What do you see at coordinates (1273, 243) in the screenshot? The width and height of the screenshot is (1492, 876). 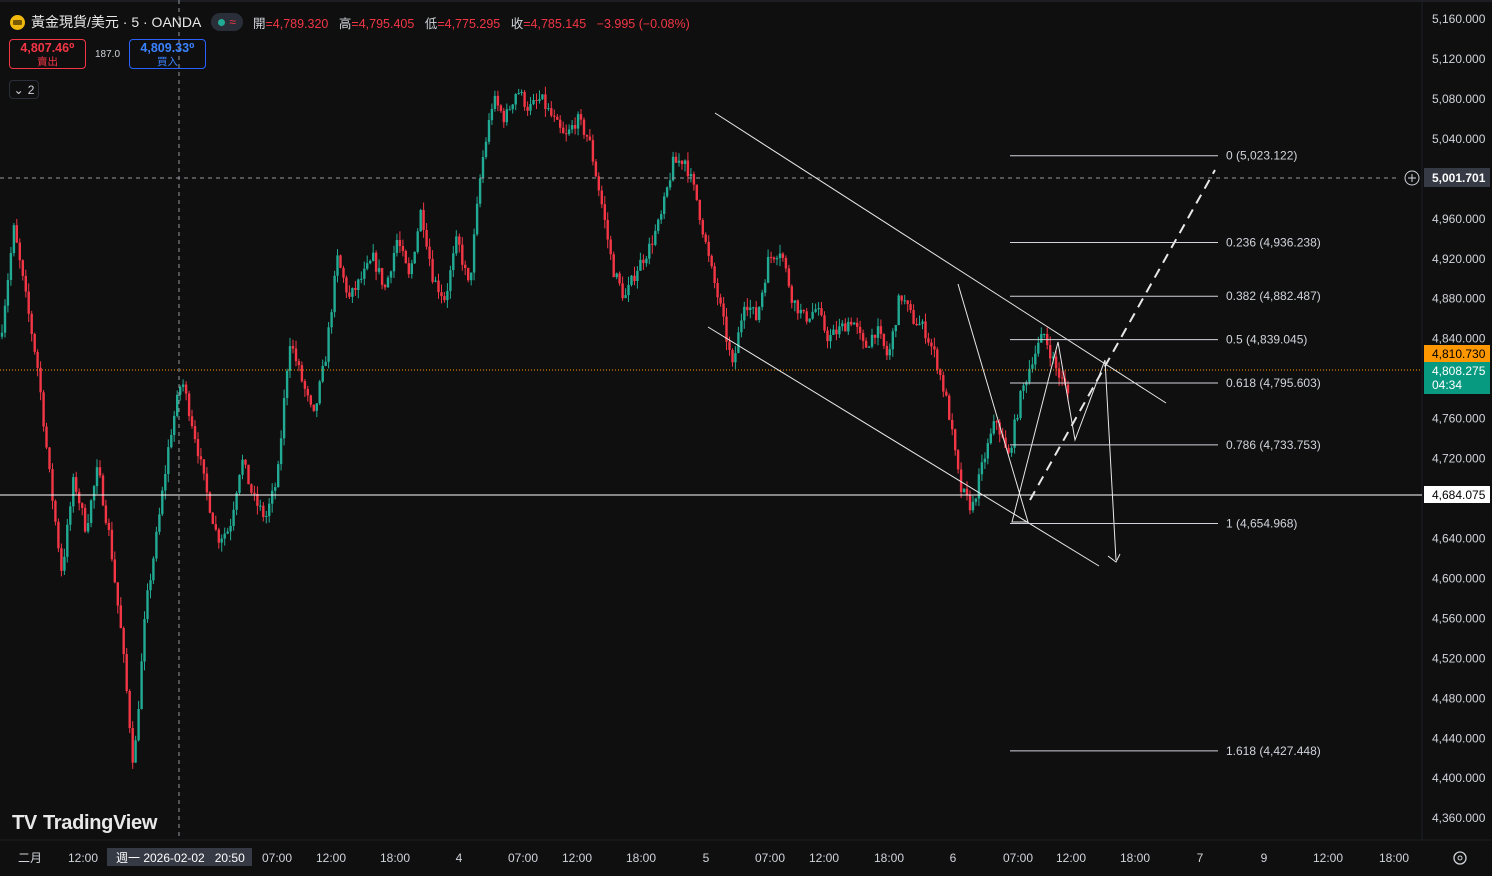 I see `fib-level-label: 0.236 (4,936.238)` at bounding box center [1273, 243].